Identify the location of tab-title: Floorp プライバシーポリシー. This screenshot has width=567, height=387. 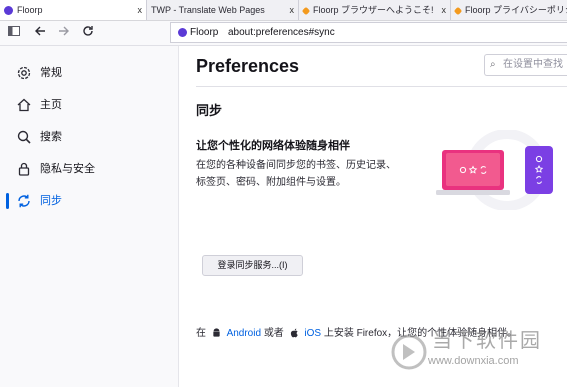
(516, 10).